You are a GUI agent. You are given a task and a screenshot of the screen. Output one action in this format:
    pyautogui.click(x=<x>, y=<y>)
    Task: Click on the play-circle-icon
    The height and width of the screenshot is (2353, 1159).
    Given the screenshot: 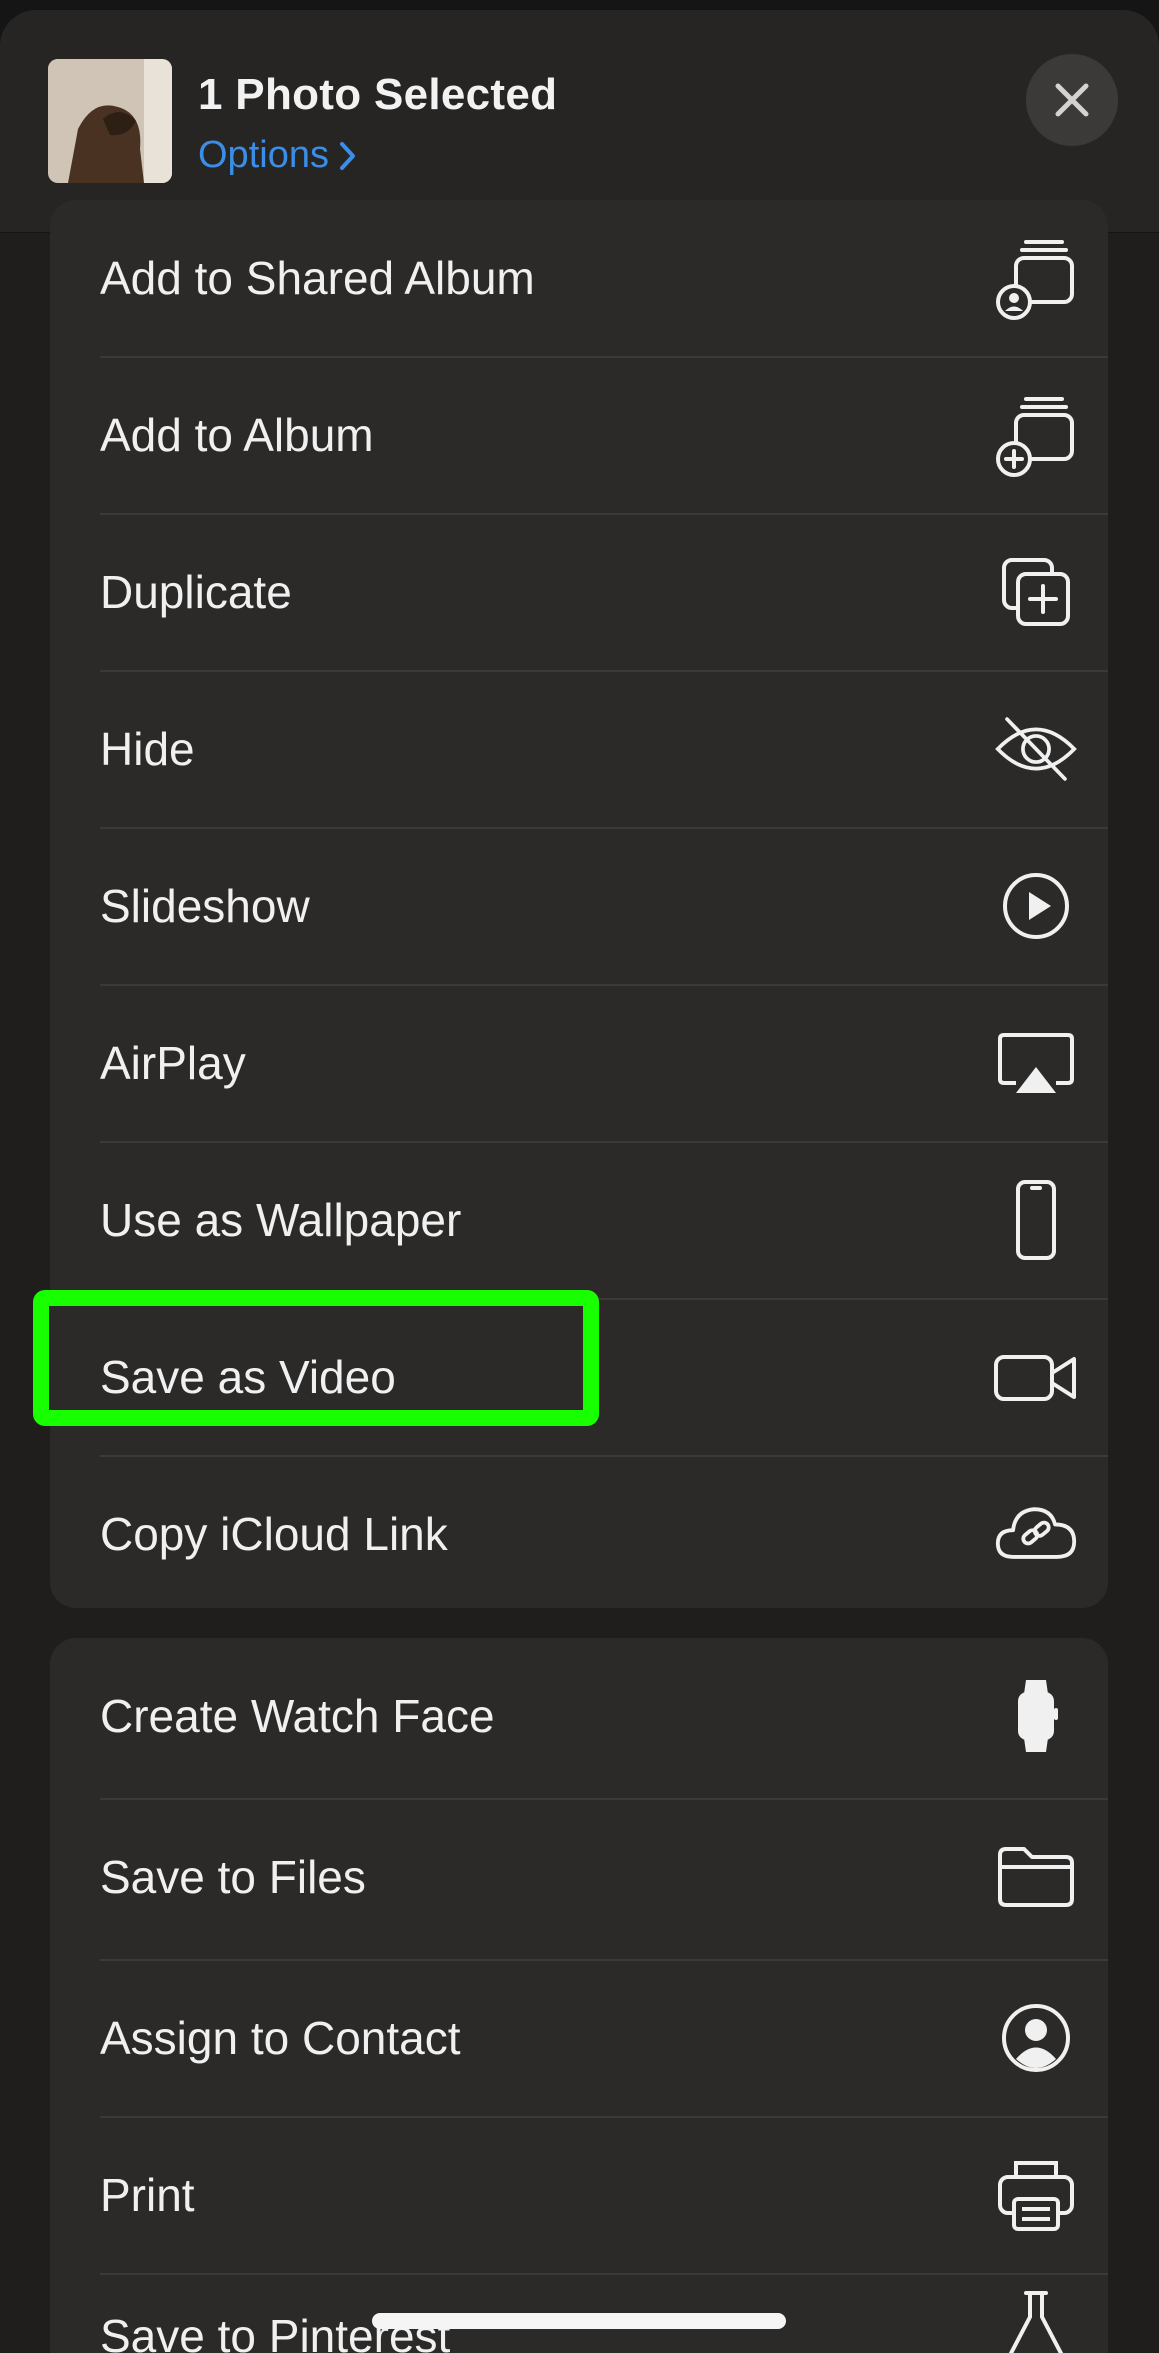 What is the action you would take?
    pyautogui.click(x=1036, y=906)
    